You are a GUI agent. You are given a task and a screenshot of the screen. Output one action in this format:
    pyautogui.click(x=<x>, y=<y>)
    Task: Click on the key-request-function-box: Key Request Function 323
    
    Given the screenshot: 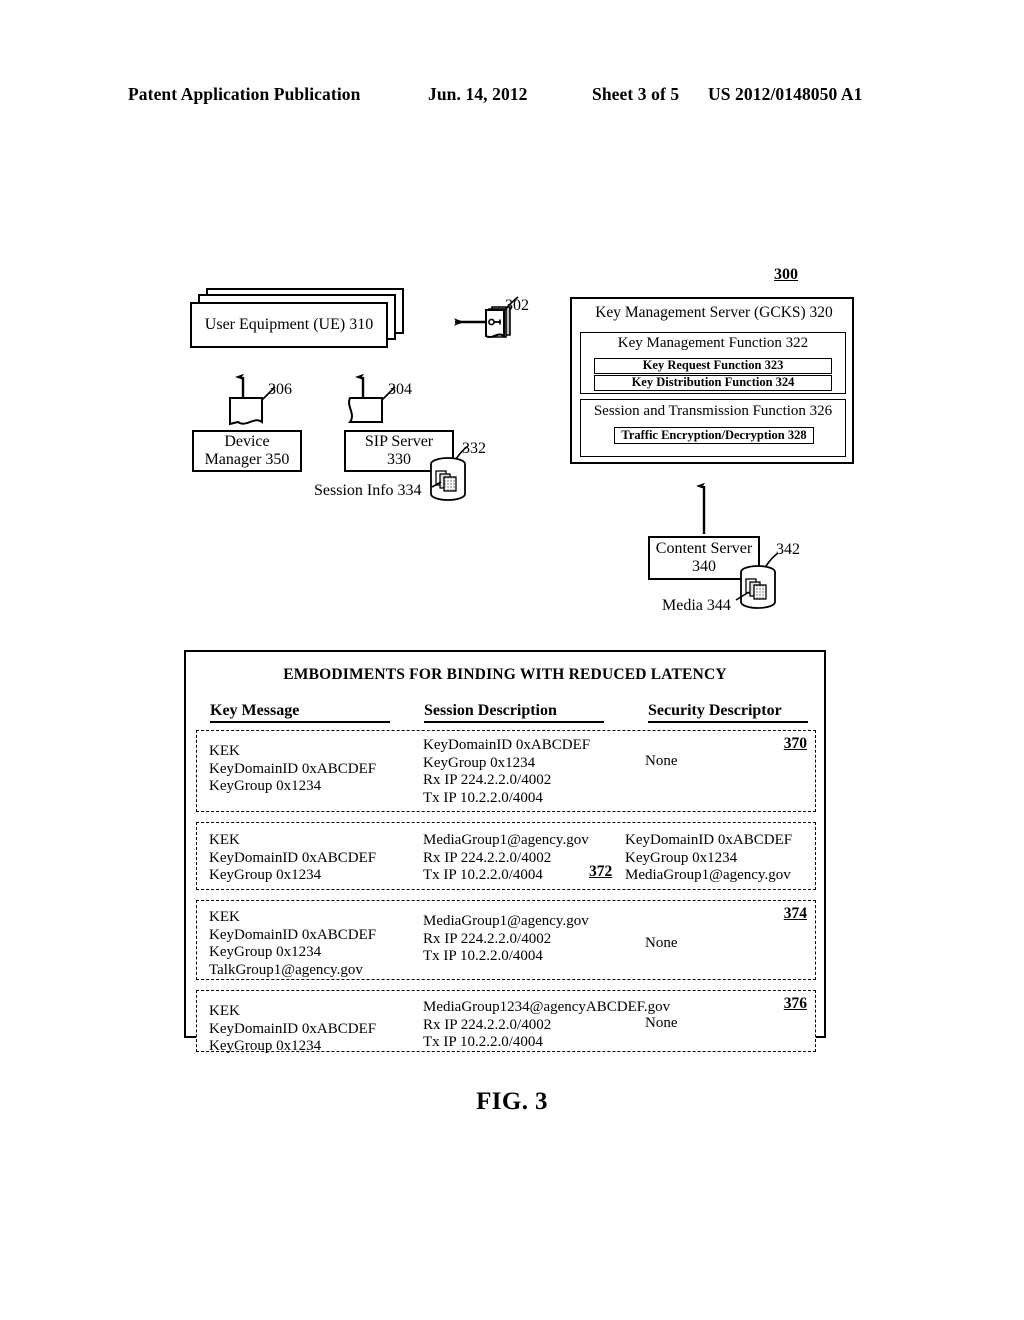 What is the action you would take?
    pyautogui.click(x=713, y=366)
    